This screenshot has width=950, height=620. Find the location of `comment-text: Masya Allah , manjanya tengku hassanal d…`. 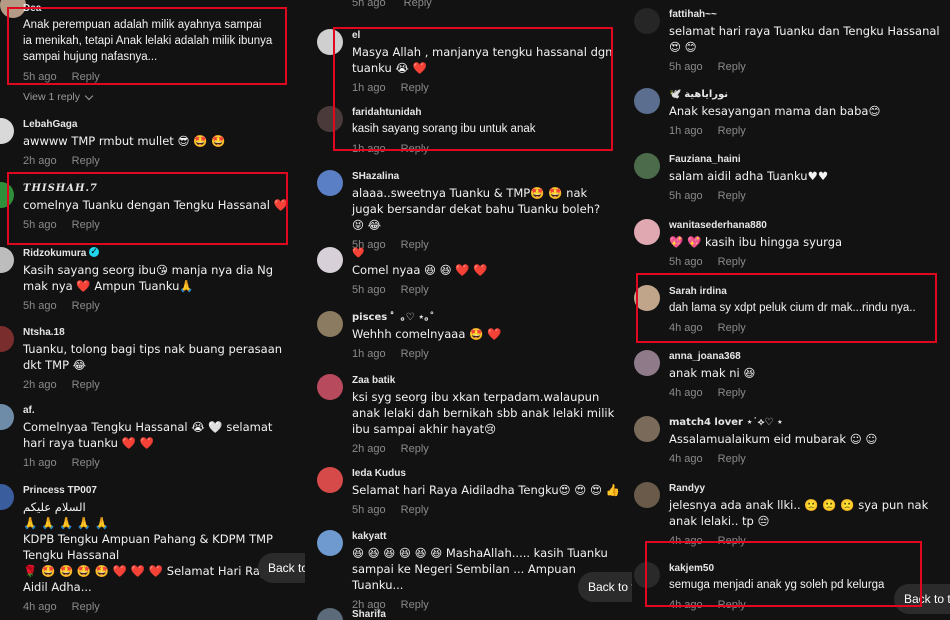

comment-text: Masya Allah , manjanya tengku hassanal d… is located at coordinates (482, 60).